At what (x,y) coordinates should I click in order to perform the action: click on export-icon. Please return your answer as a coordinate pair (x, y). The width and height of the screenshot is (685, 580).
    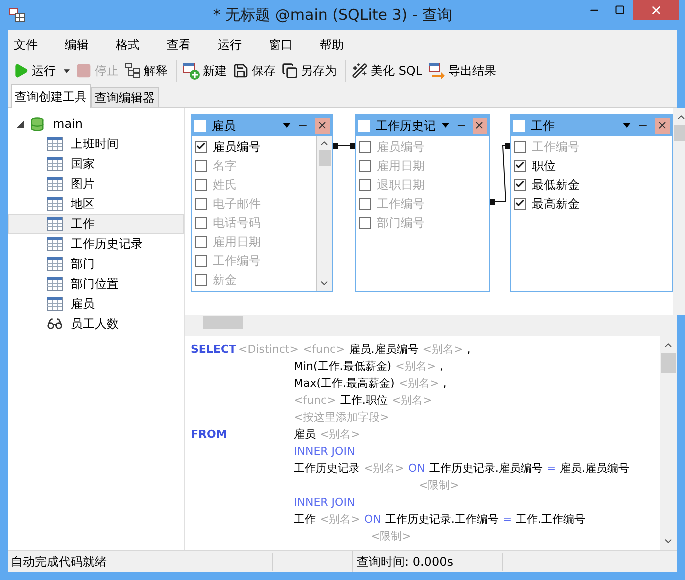
    Looking at the image, I should click on (437, 71).